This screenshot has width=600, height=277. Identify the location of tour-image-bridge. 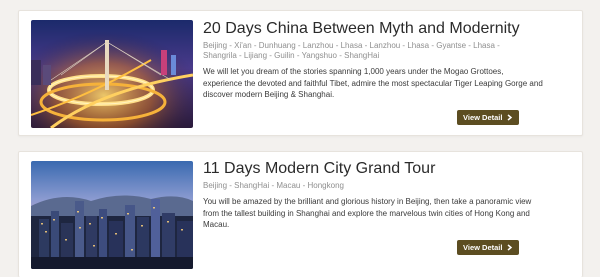
(112, 74).